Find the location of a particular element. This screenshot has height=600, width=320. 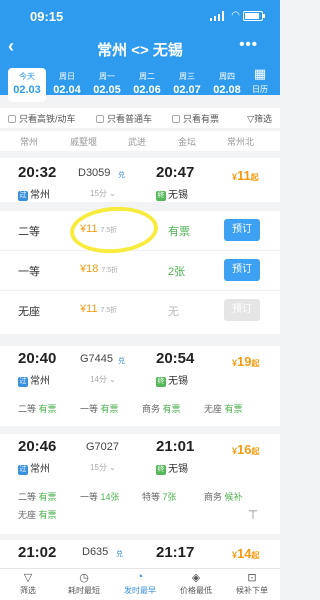

station-tabs: 常州 戚墅堰 武进 金坛 常州北 is located at coordinates (140, 141).